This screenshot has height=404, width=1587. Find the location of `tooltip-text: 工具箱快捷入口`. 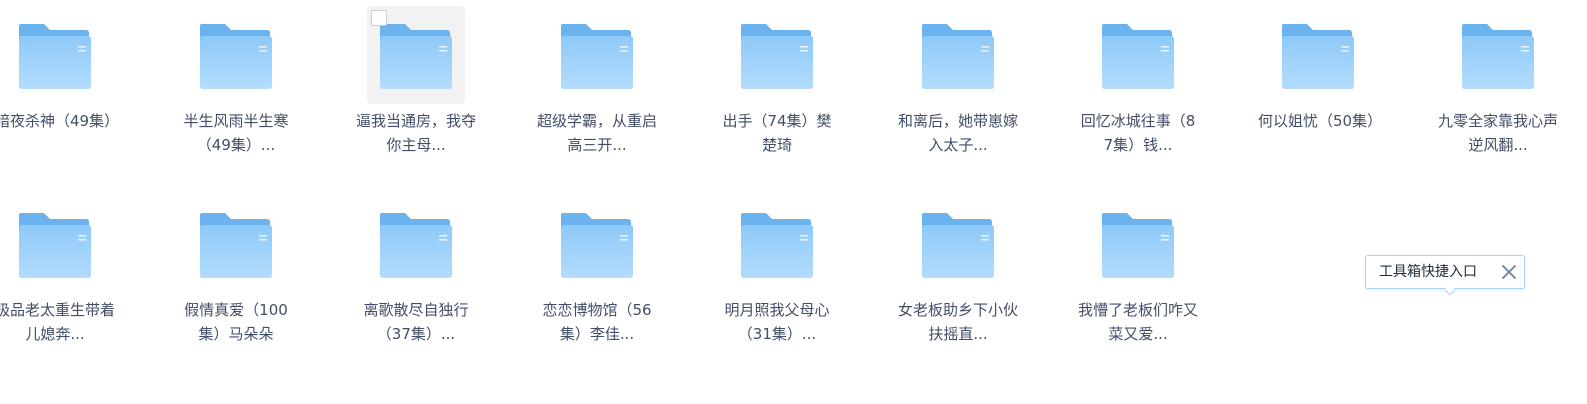

tooltip-text: 工具箱快捷入口 is located at coordinates (1428, 272).